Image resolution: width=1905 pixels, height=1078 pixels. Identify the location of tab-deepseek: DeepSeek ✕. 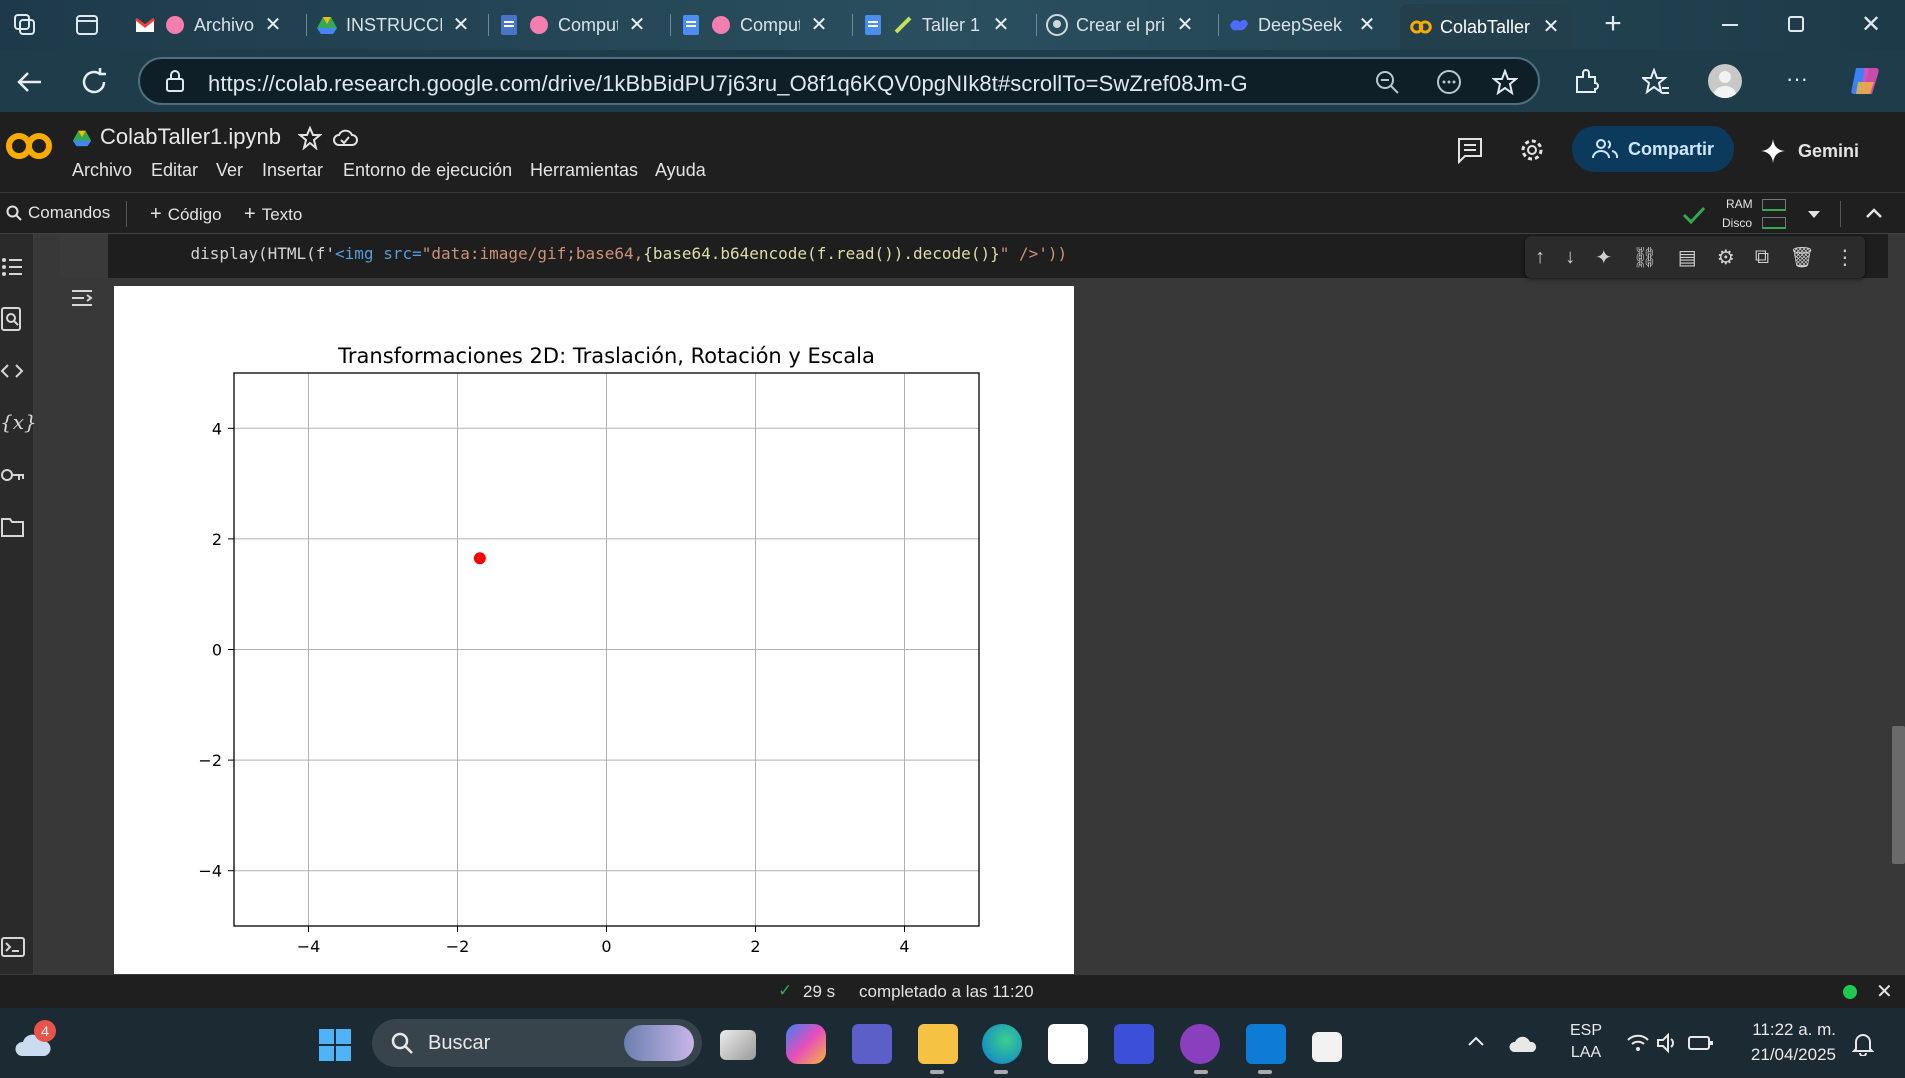
(1303, 25).